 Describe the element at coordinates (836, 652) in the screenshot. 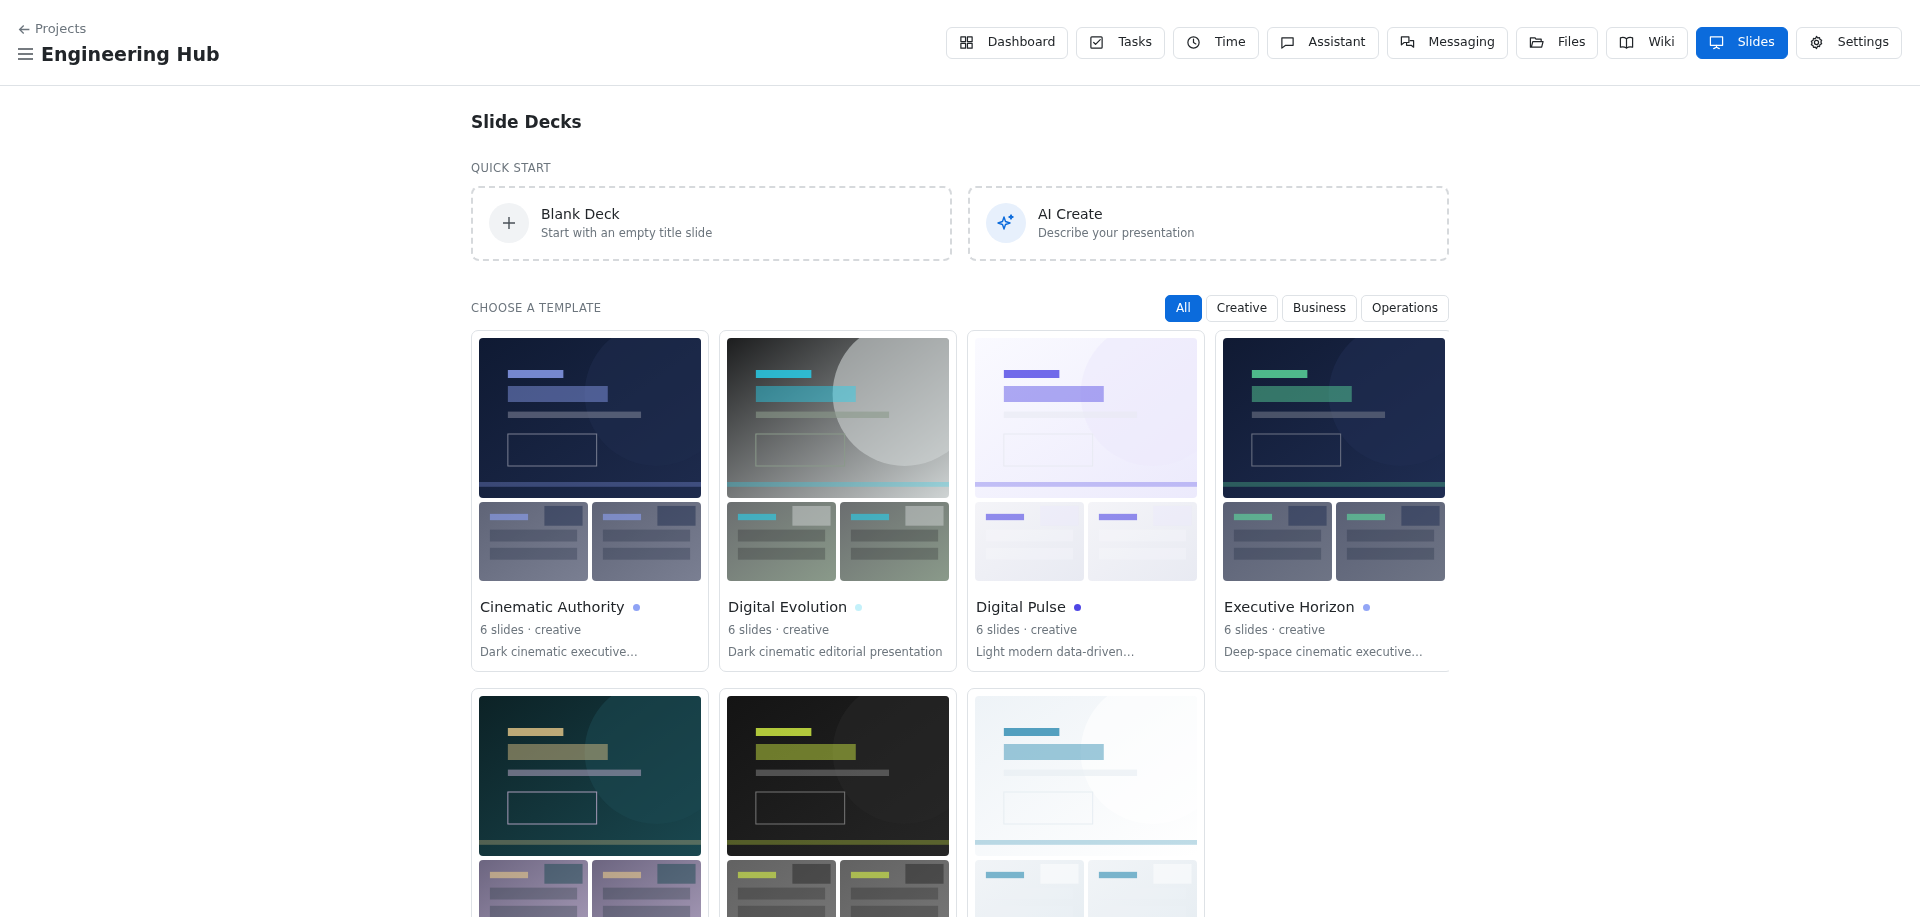

I see `template-description: Dark cinematic editorial presentation` at that location.